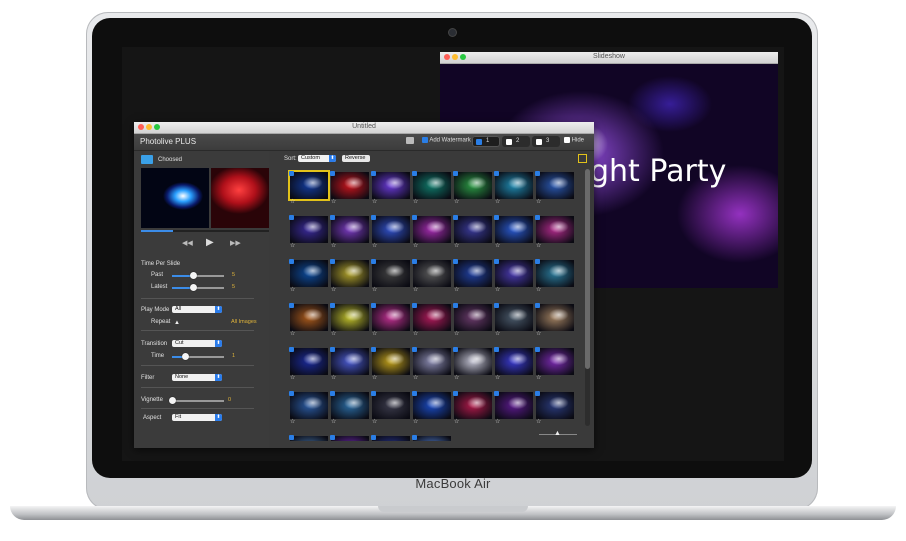  I want to click on latest-slider, so click(198, 287).